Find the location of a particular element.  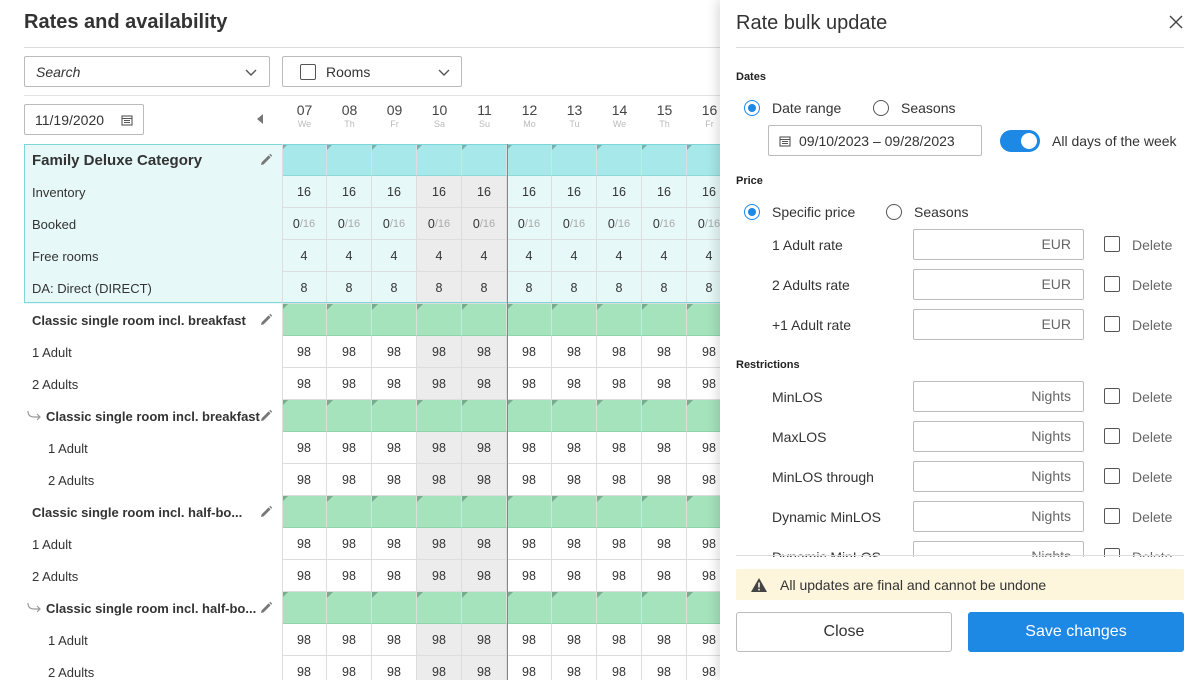

date-range-input: 09/10/2023 – 09/28/2023 is located at coordinates (875, 140).